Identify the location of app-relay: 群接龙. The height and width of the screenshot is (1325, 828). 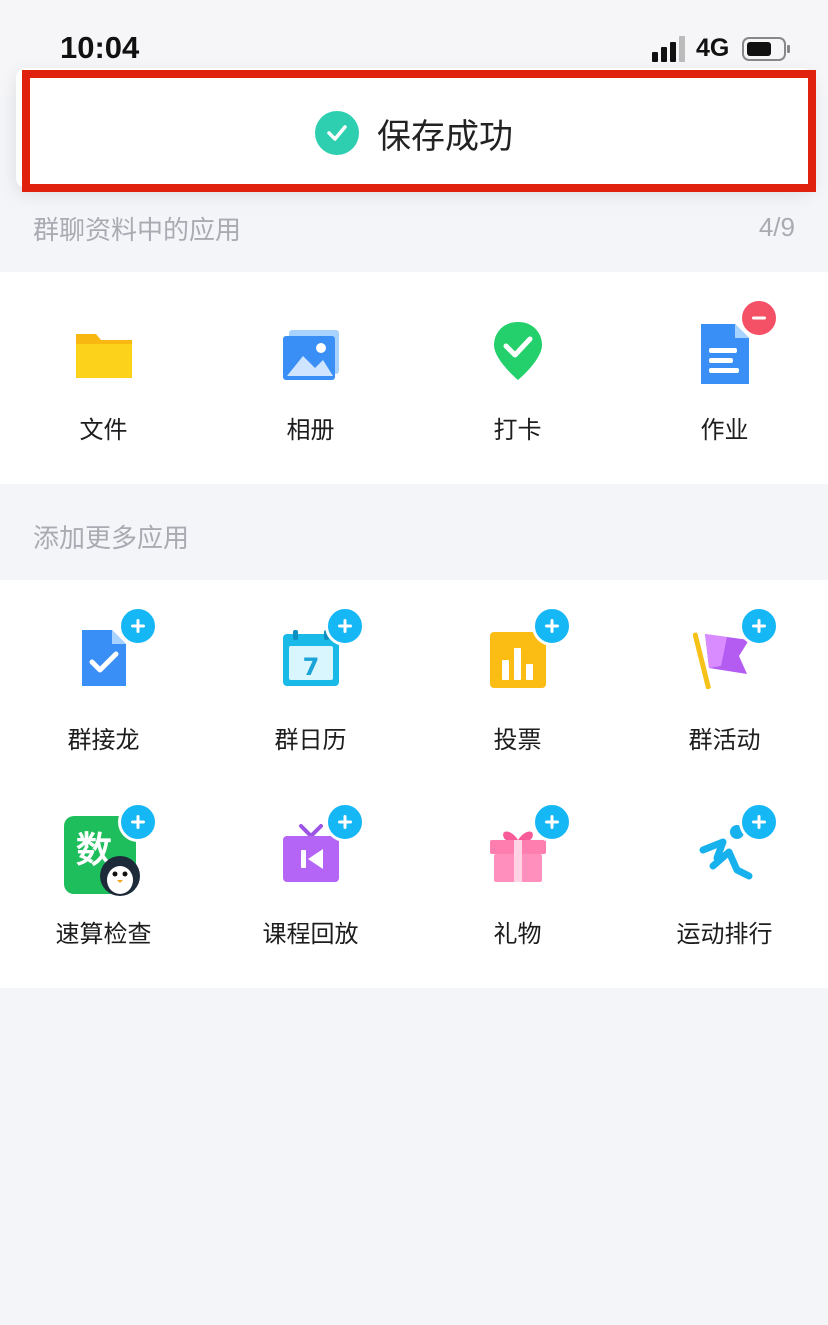
(103, 678).